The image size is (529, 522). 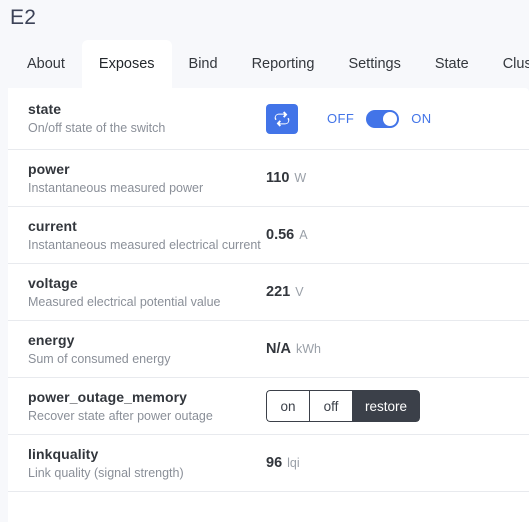 I want to click on expose-name: state, so click(x=45, y=109).